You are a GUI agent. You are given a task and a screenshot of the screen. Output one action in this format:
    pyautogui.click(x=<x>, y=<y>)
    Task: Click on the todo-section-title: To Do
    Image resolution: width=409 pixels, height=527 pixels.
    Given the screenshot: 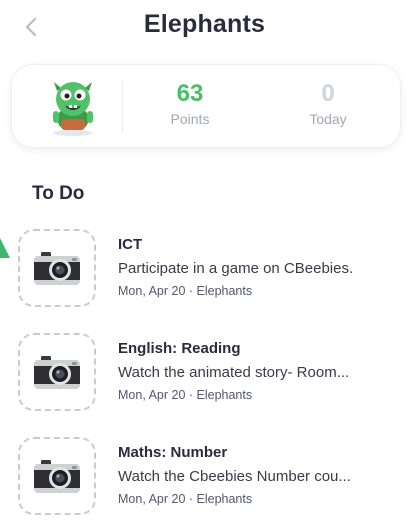 What is the action you would take?
    pyautogui.click(x=58, y=193)
    